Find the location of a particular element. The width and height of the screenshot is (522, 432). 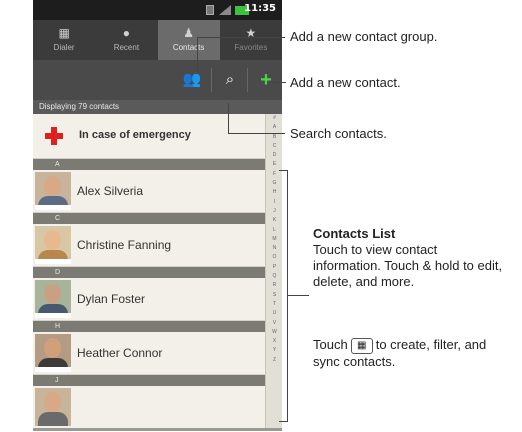

index-letter: M is located at coordinates (274, 239).